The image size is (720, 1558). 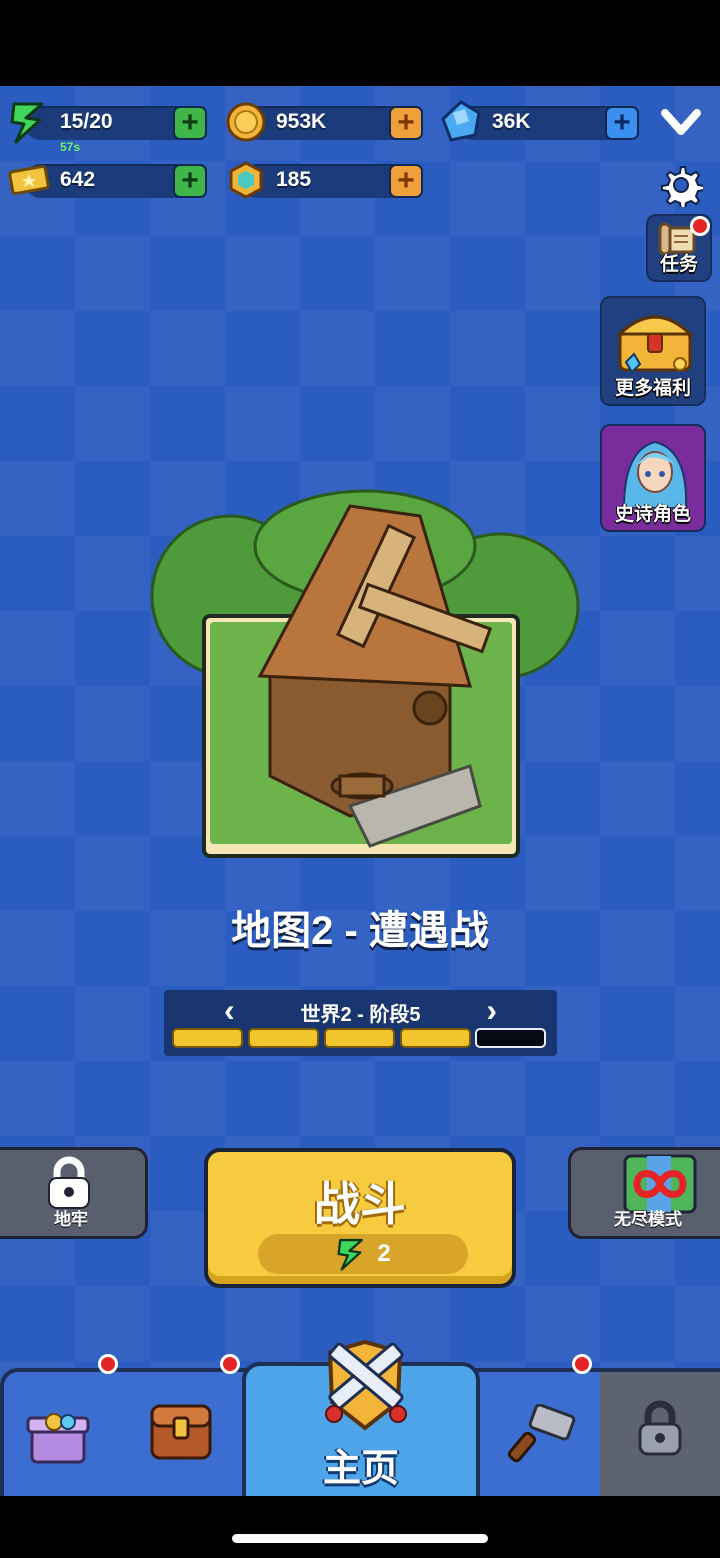 I want to click on crossed-swords-icon, so click(x=366, y=1385).